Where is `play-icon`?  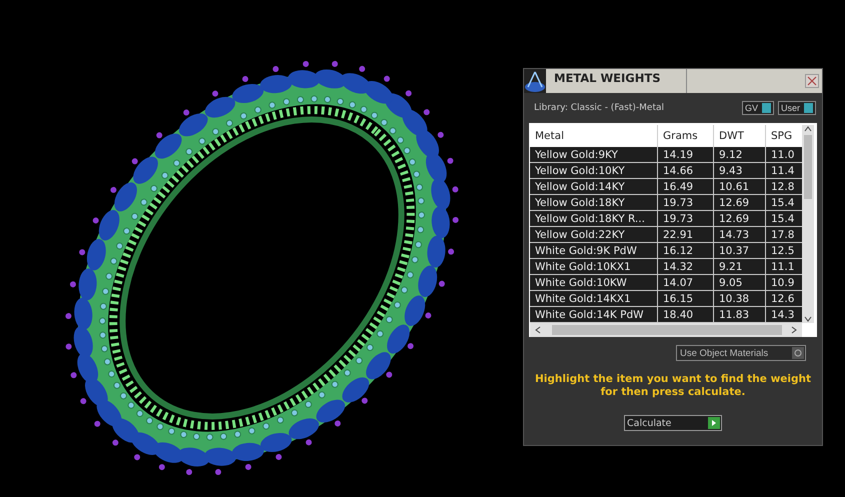 play-icon is located at coordinates (714, 423).